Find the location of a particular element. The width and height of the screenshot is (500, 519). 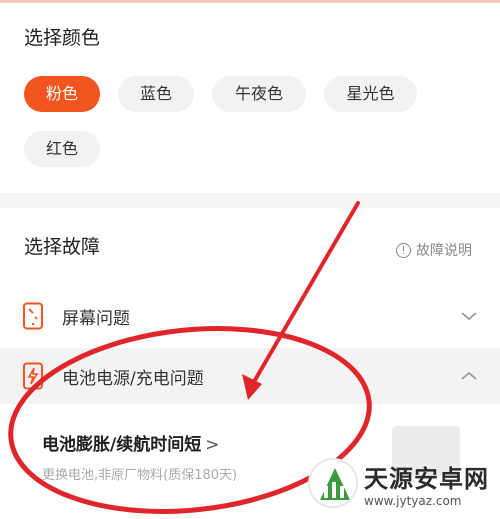

chevron-right-icon: > is located at coordinates (212, 445).